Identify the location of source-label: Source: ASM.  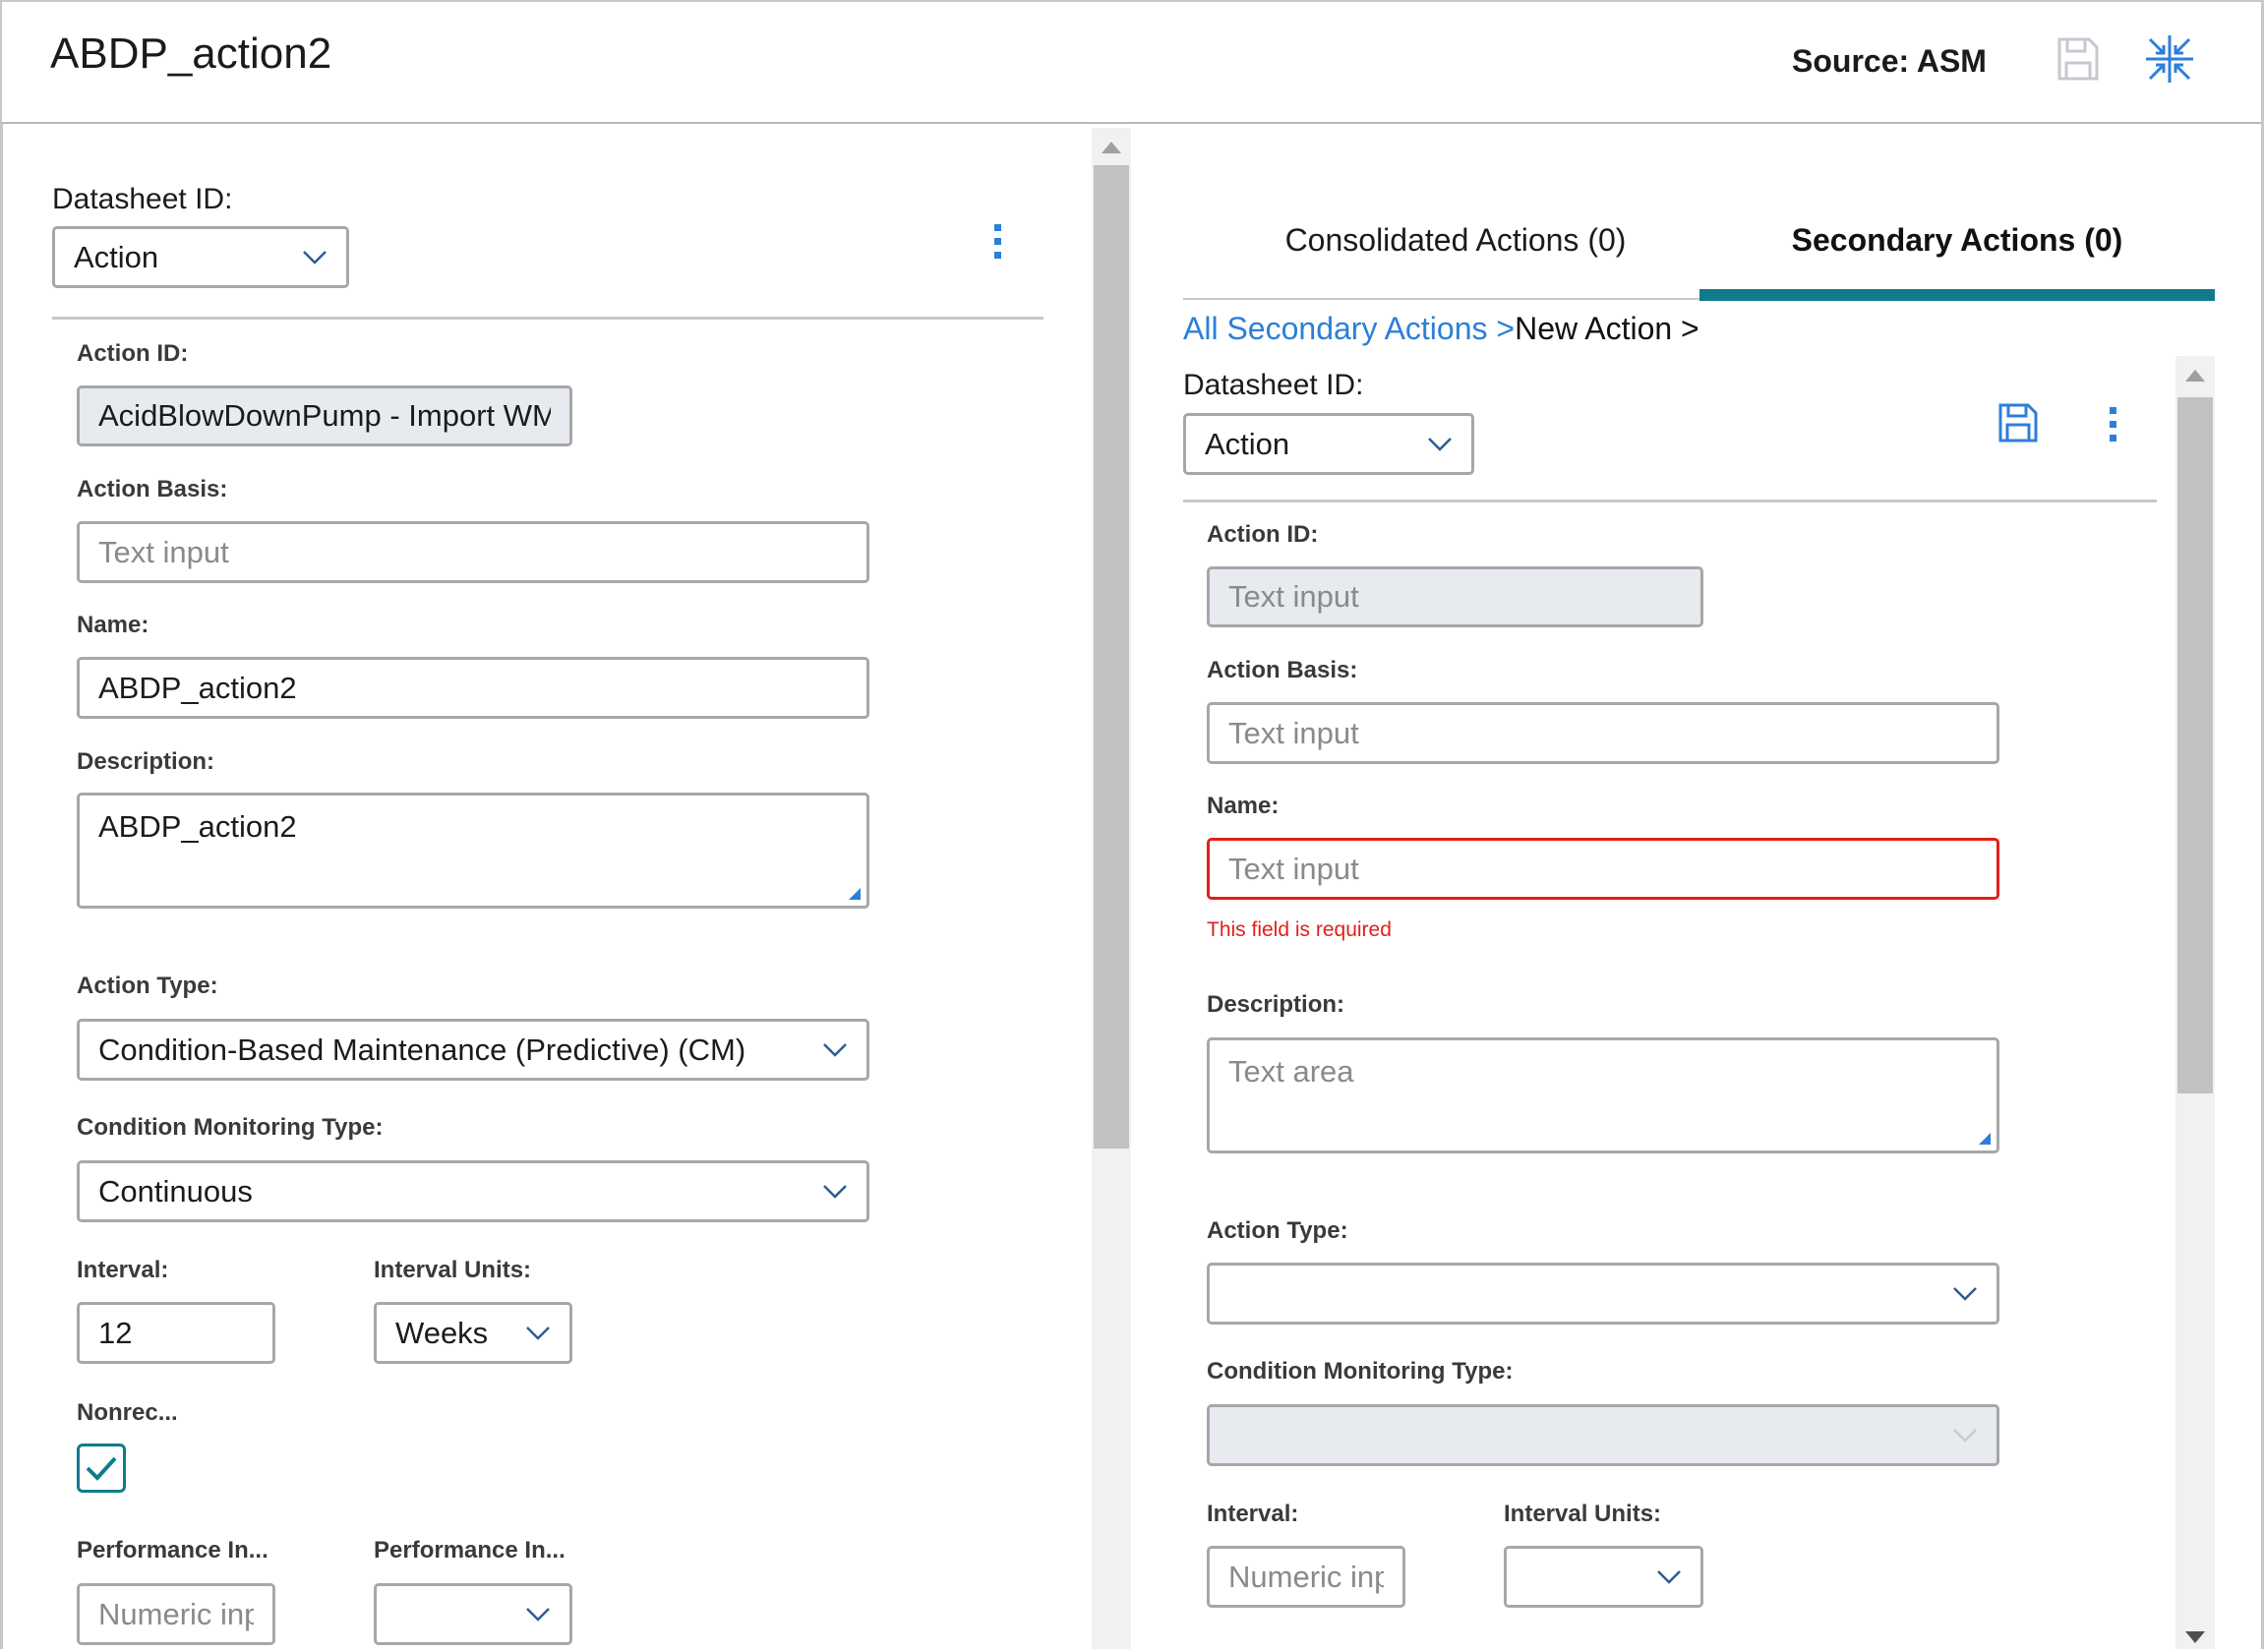
(1889, 61).